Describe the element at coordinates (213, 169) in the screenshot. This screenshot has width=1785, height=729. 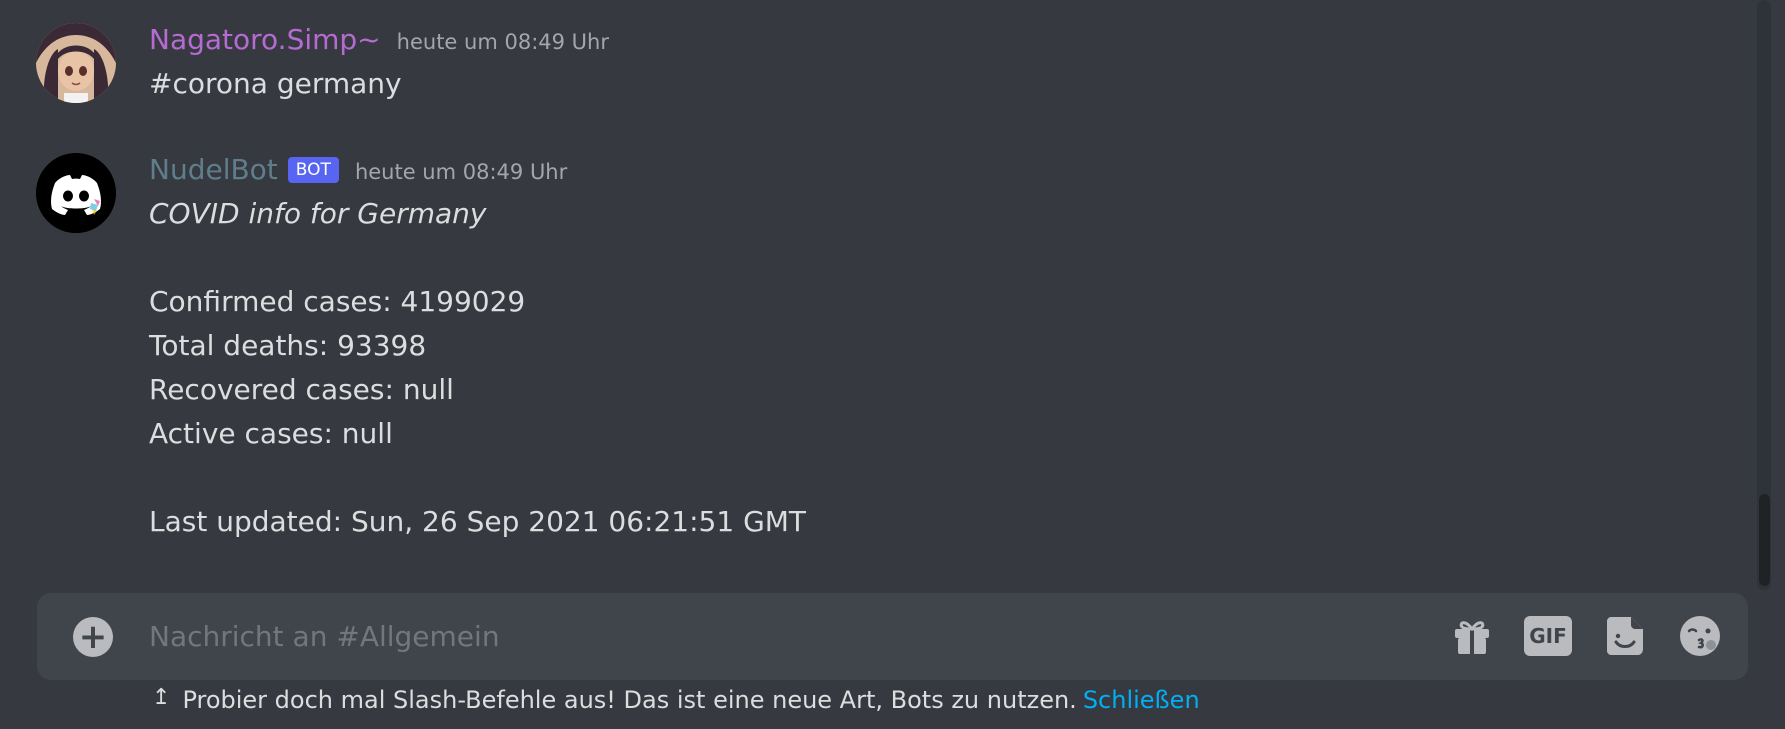
I see `username: NudelBot` at that location.